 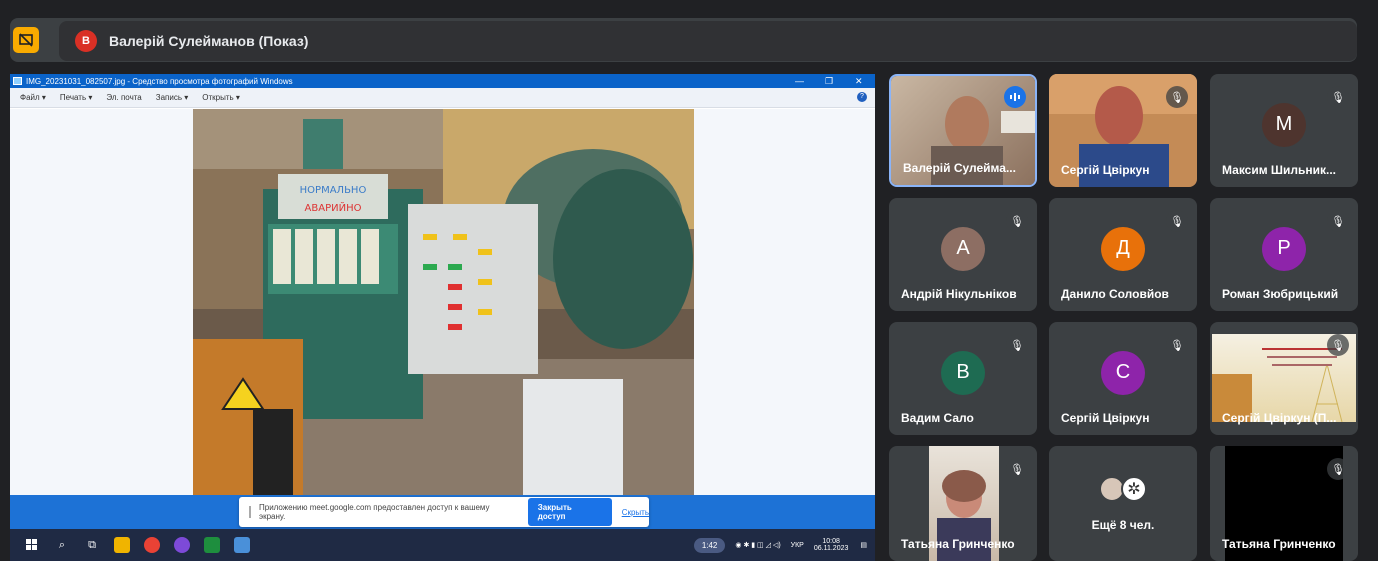 What do you see at coordinates (242, 545) in the screenshot?
I see `photos-icon` at bounding box center [242, 545].